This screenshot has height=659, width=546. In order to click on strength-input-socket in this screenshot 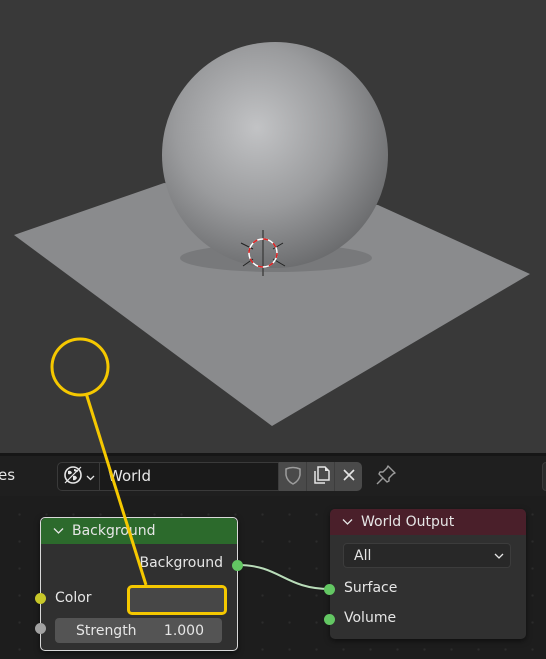, I will do `click(40, 628)`.